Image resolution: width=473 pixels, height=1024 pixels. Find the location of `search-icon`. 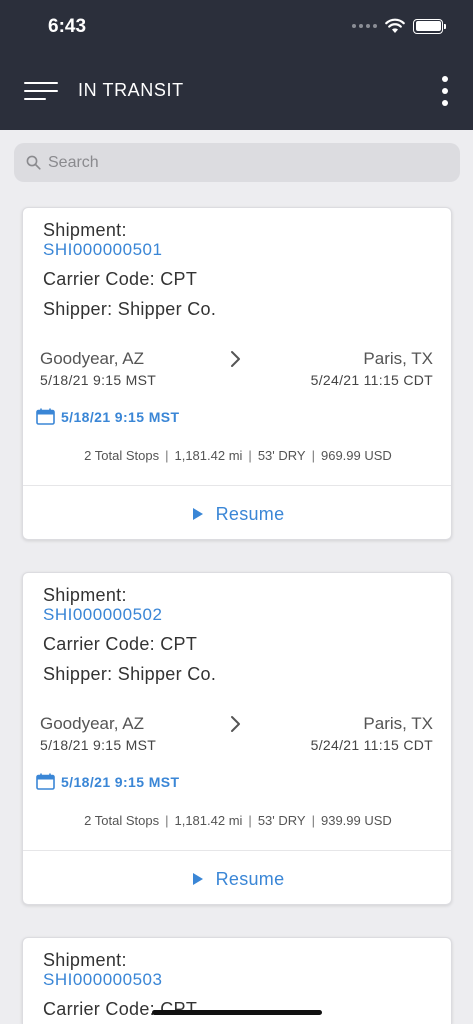

search-icon is located at coordinates (33, 162).